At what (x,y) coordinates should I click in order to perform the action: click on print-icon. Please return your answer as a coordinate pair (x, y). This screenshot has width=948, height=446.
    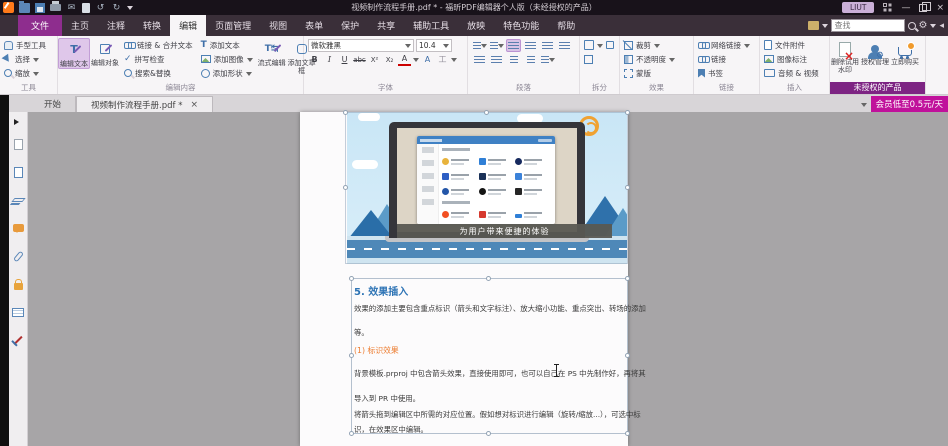
    Looking at the image, I should click on (55, 6).